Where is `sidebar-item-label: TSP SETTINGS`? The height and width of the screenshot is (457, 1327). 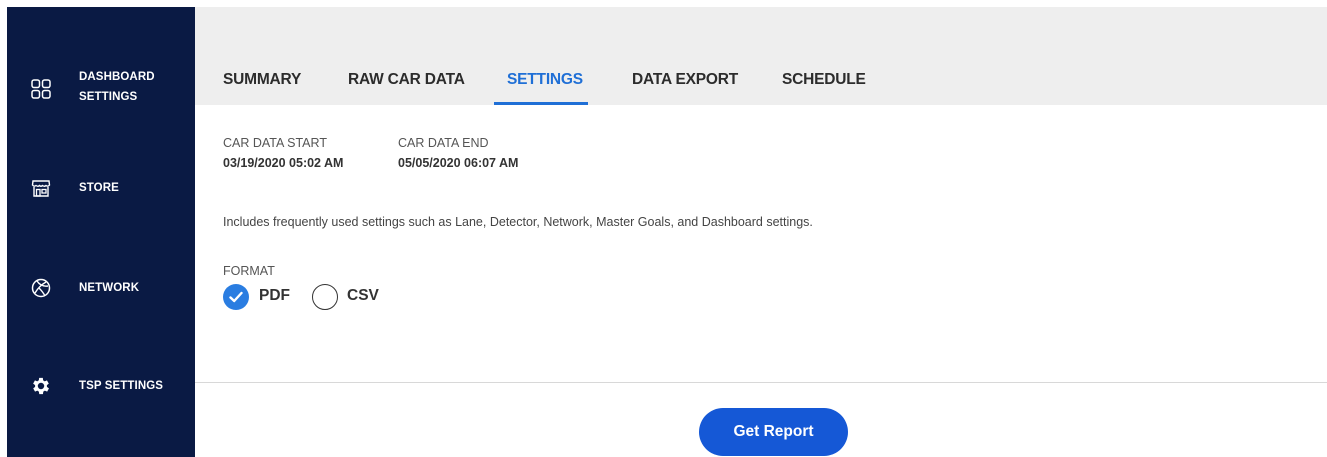 sidebar-item-label: TSP SETTINGS is located at coordinates (121, 386).